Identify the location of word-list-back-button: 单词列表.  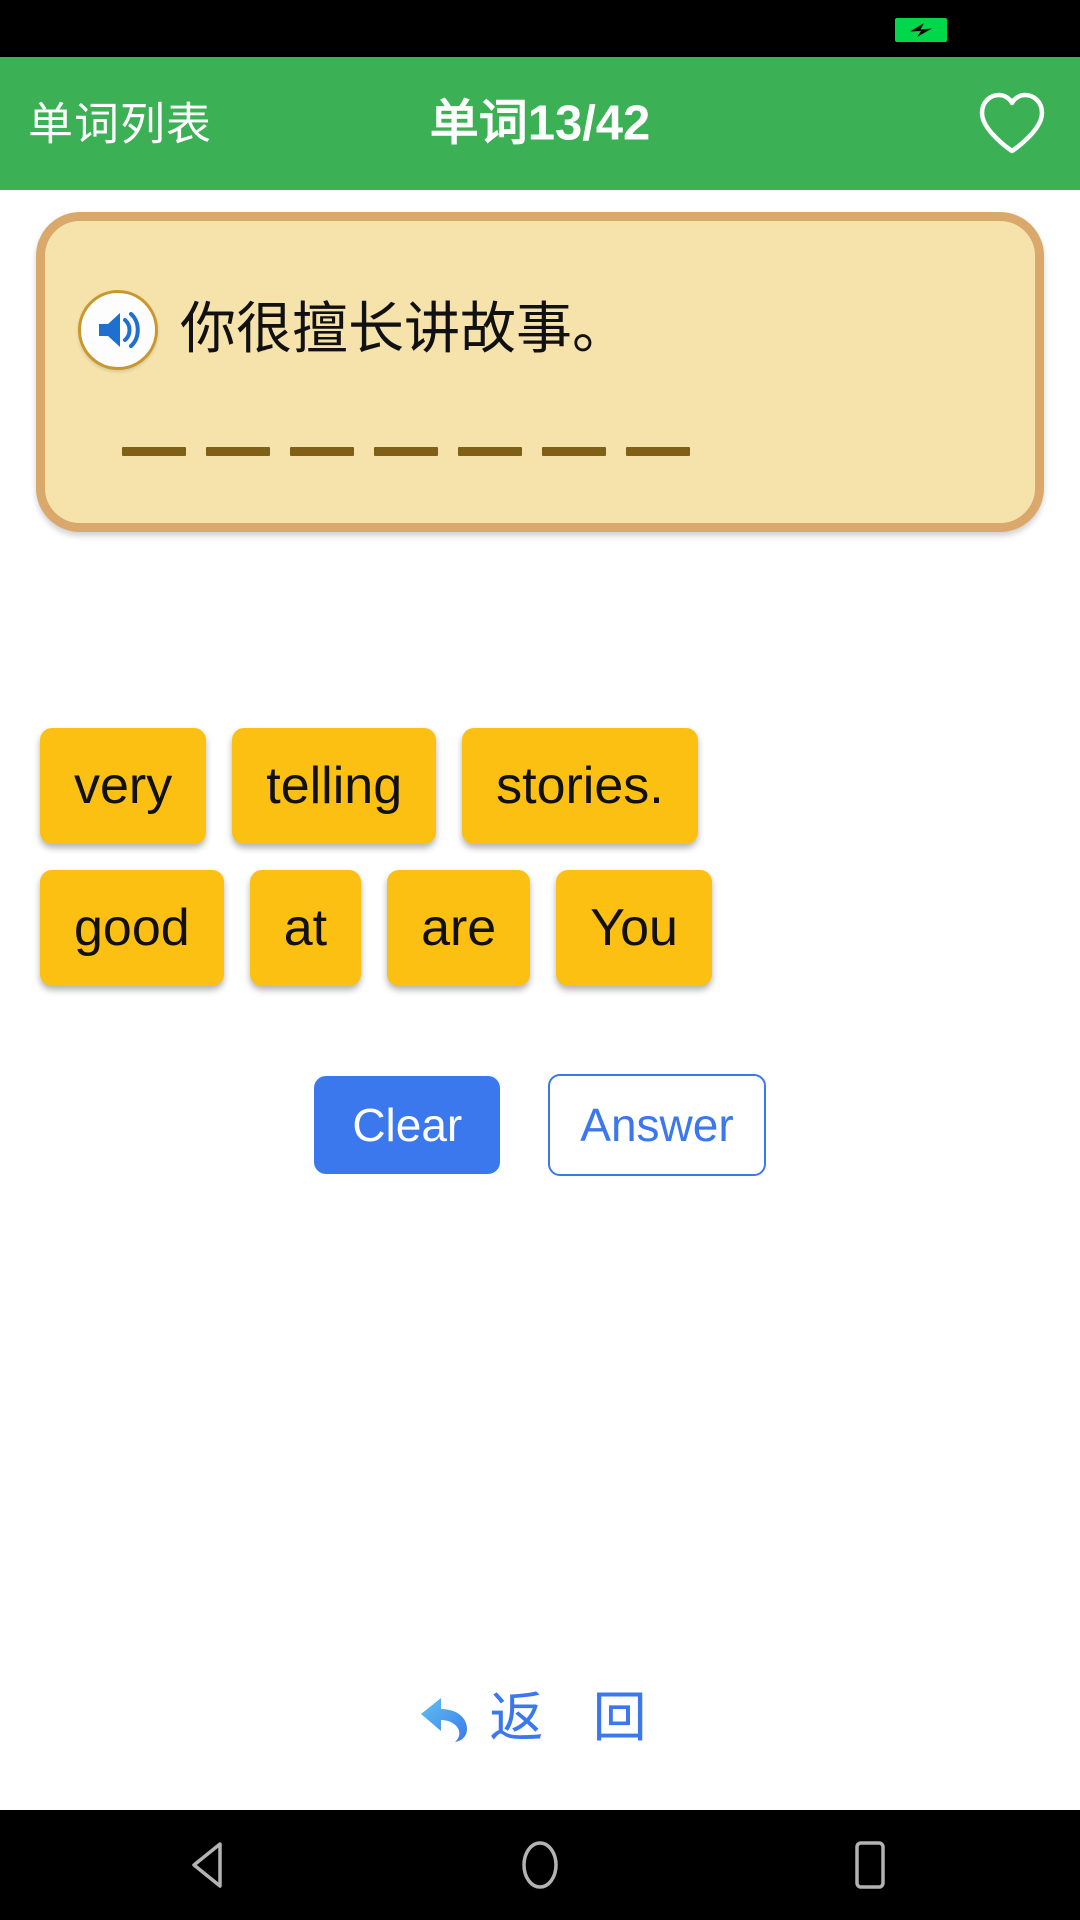
(120, 123).